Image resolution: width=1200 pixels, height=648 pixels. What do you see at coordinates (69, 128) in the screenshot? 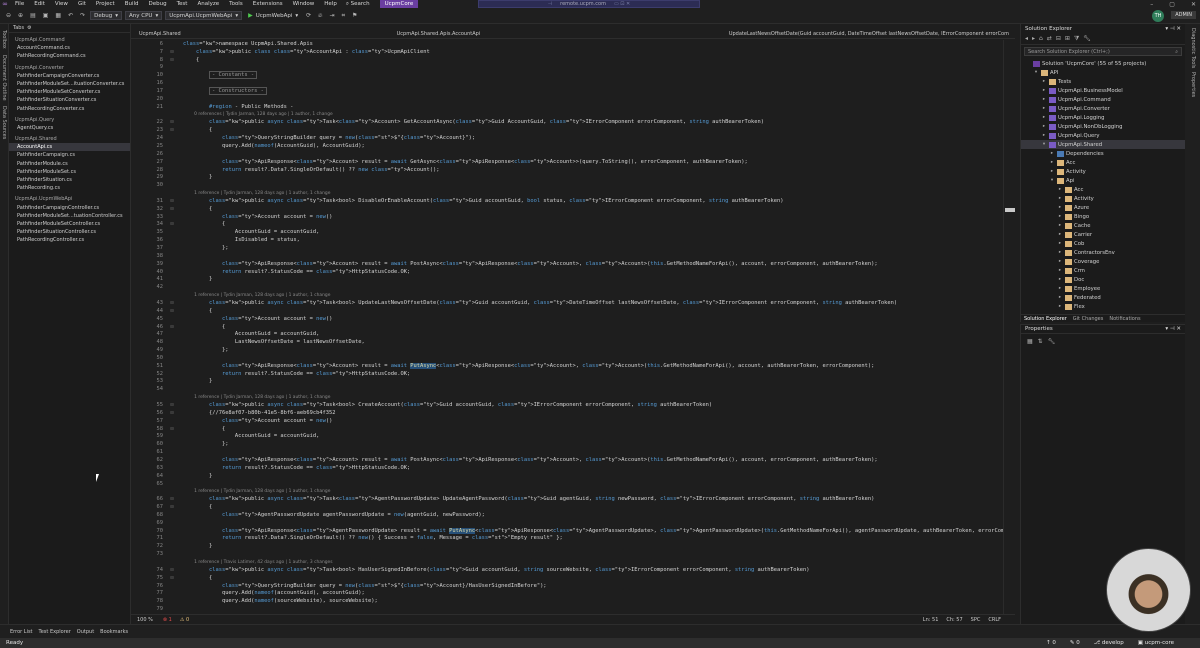
I see `tab-item: AgentQuery.cs` at bounding box center [69, 128].